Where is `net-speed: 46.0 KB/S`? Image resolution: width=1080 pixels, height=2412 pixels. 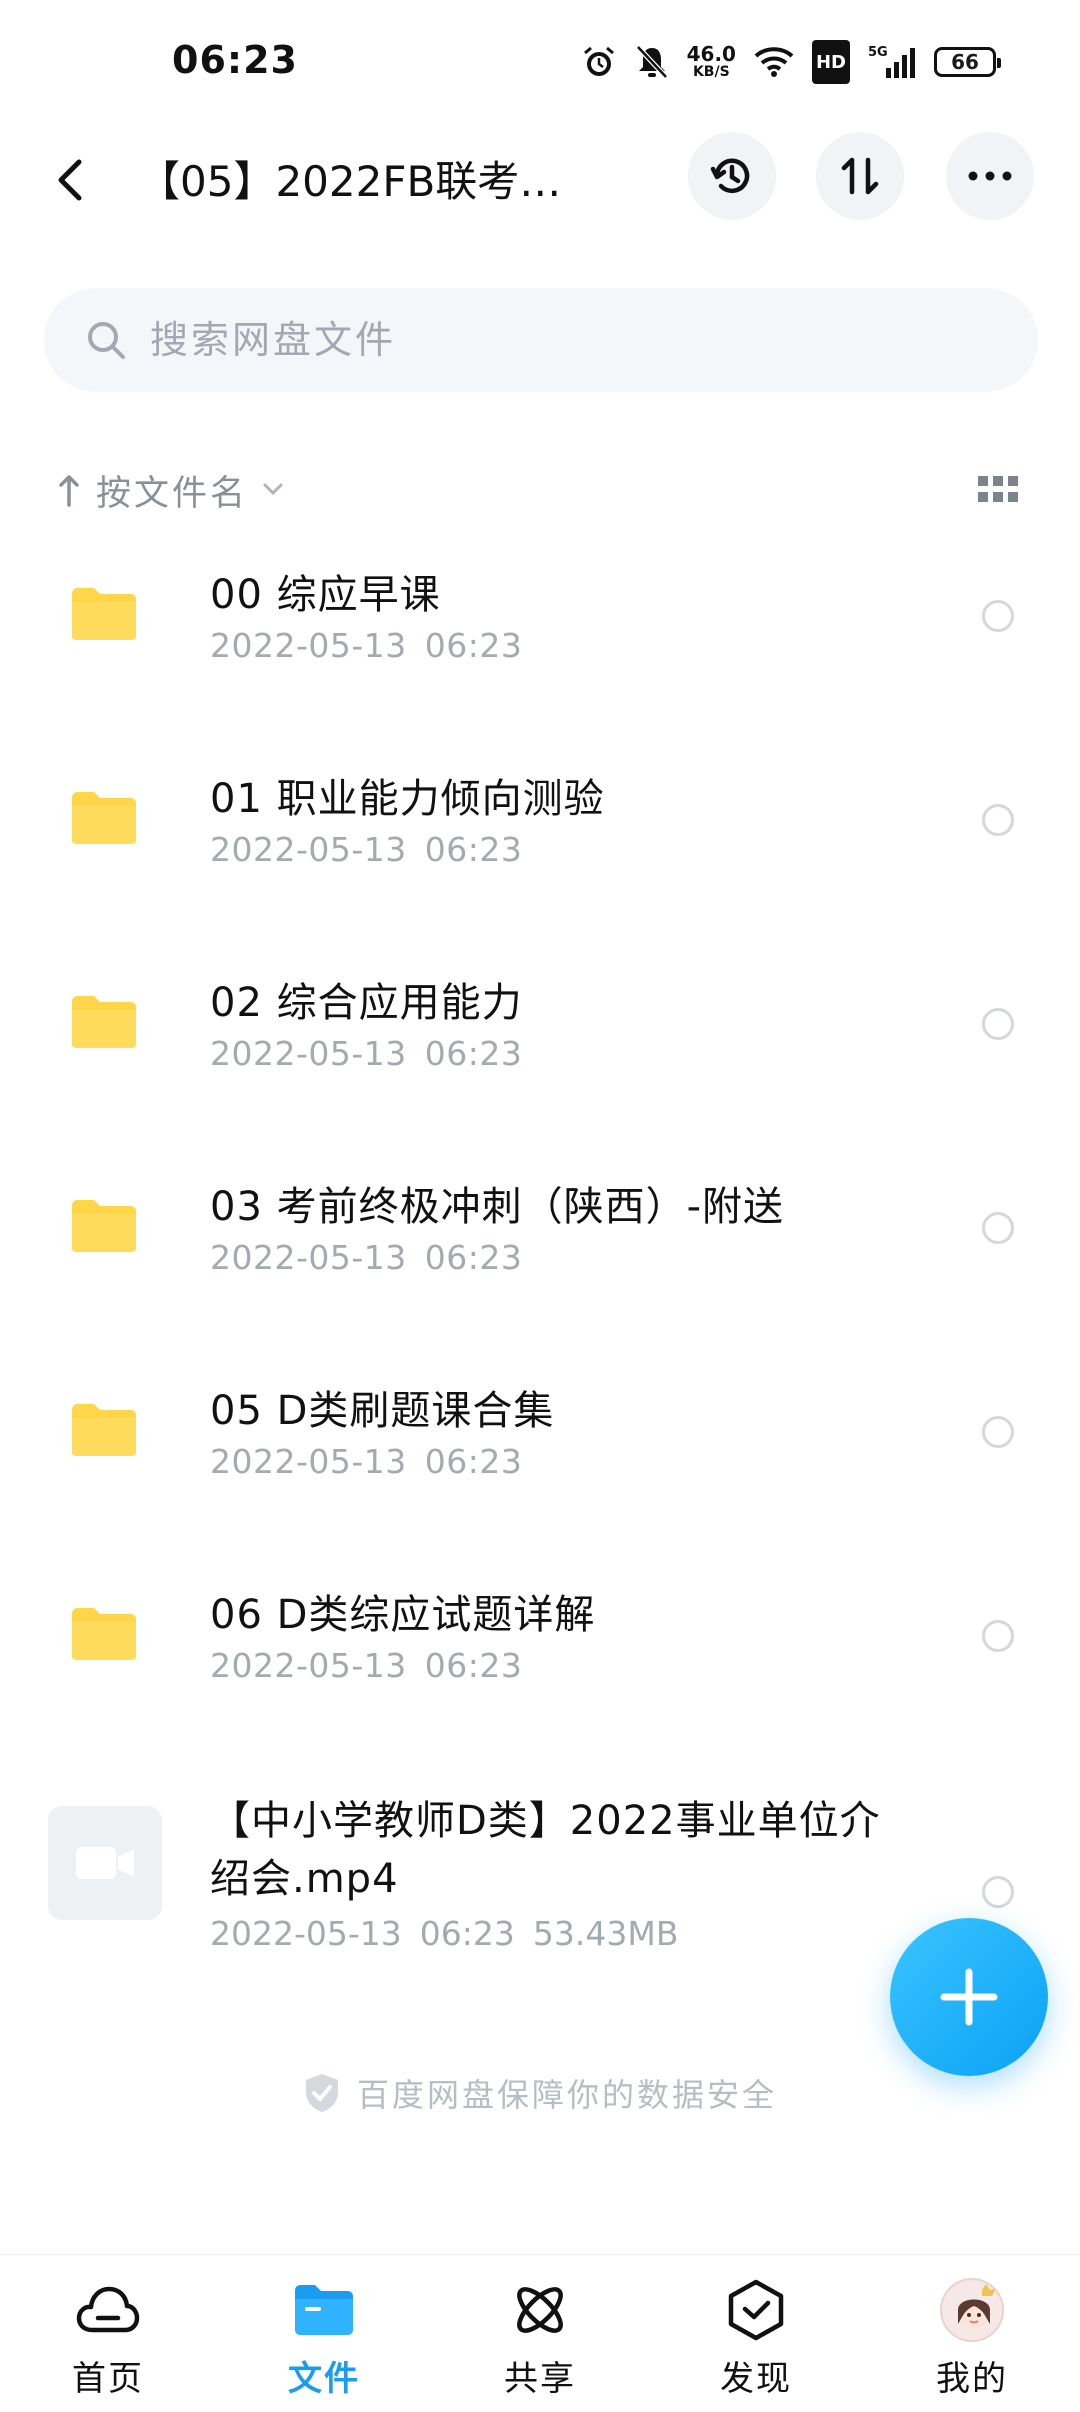
net-speed: 46.0 KB/S is located at coordinates (711, 61).